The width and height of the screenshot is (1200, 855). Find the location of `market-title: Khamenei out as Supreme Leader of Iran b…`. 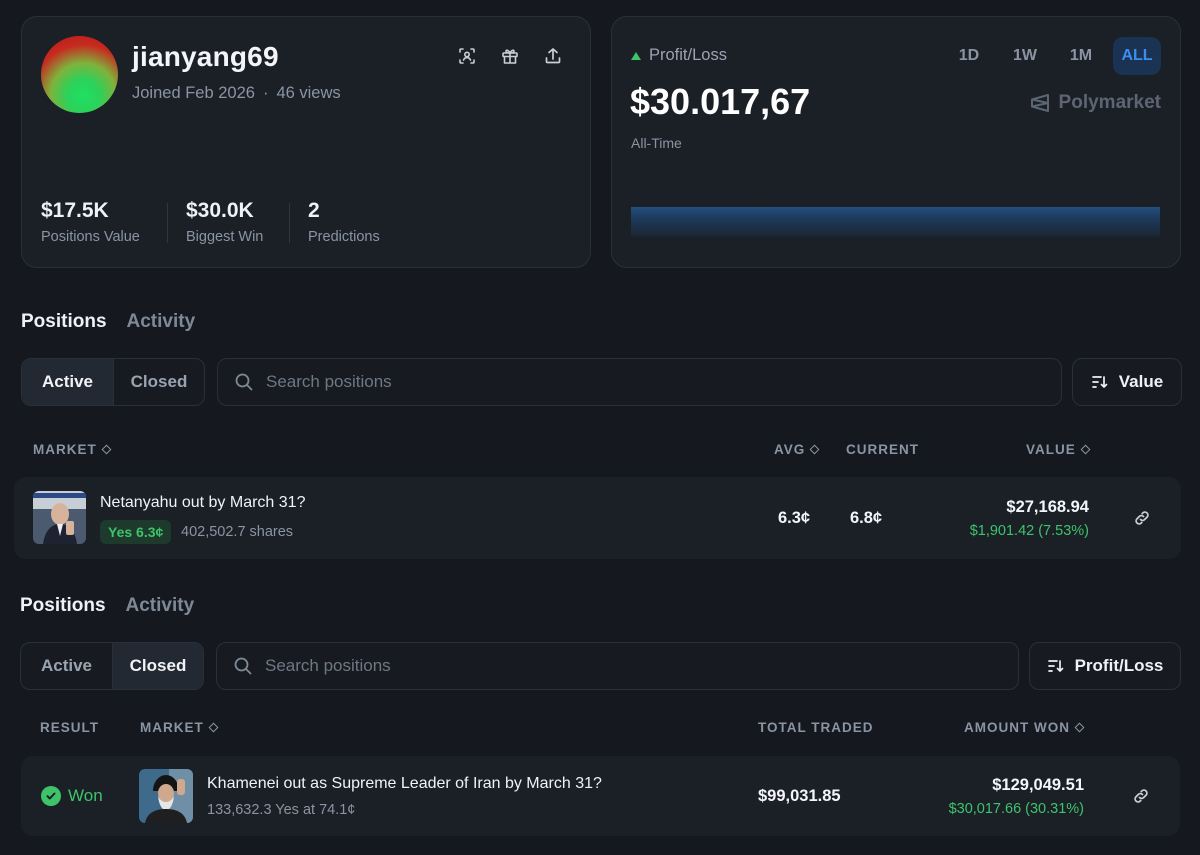

market-title: Khamenei out as Supreme Leader of Iran b… is located at coordinates (404, 784).